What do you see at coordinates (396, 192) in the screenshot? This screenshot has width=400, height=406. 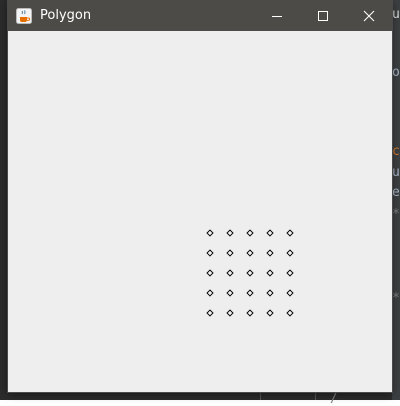 I see `backdrop-fragment: e` at bounding box center [396, 192].